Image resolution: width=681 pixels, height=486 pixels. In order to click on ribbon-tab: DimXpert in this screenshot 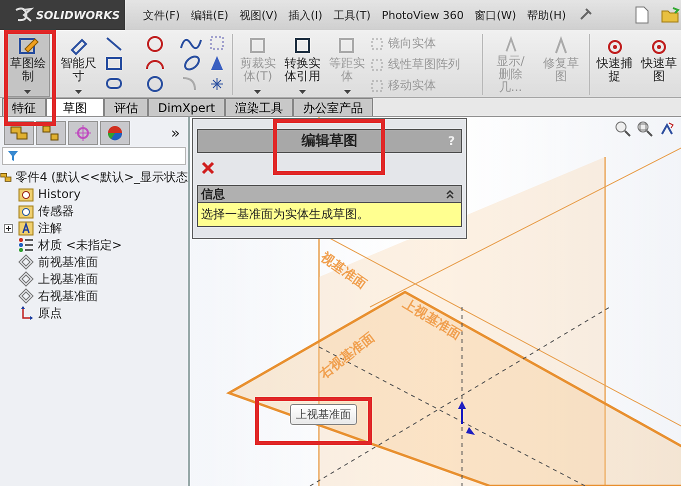, I will do `click(187, 107)`.